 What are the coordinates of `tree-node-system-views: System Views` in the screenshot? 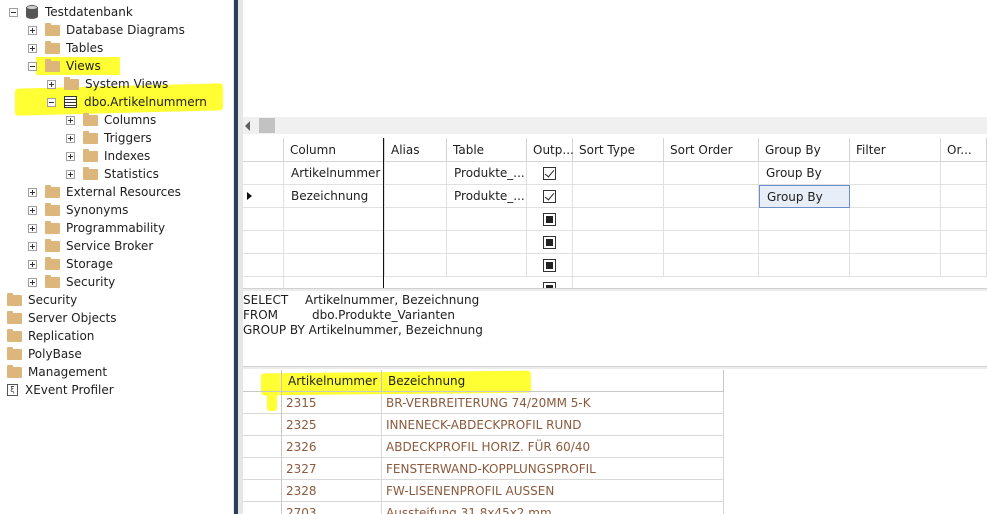 It's located at (108, 84).